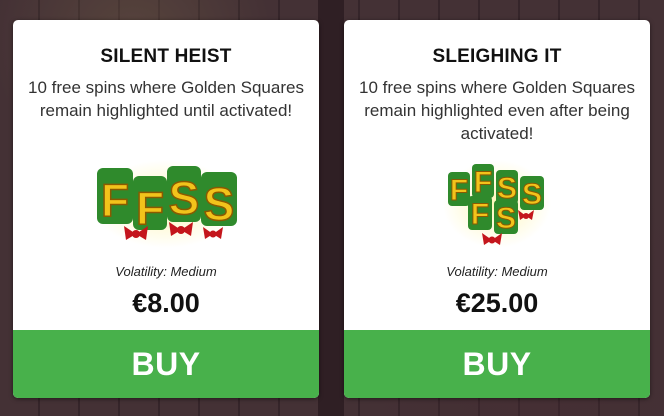  Describe the element at coordinates (331, 208) in the screenshot. I see `background-divider` at that location.